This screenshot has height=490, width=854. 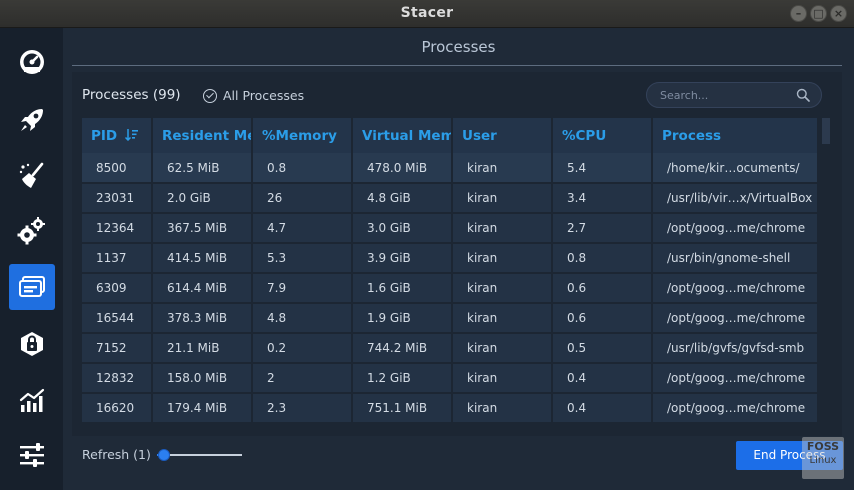 What do you see at coordinates (210, 95) in the screenshot?
I see `check-circle-icon` at bounding box center [210, 95].